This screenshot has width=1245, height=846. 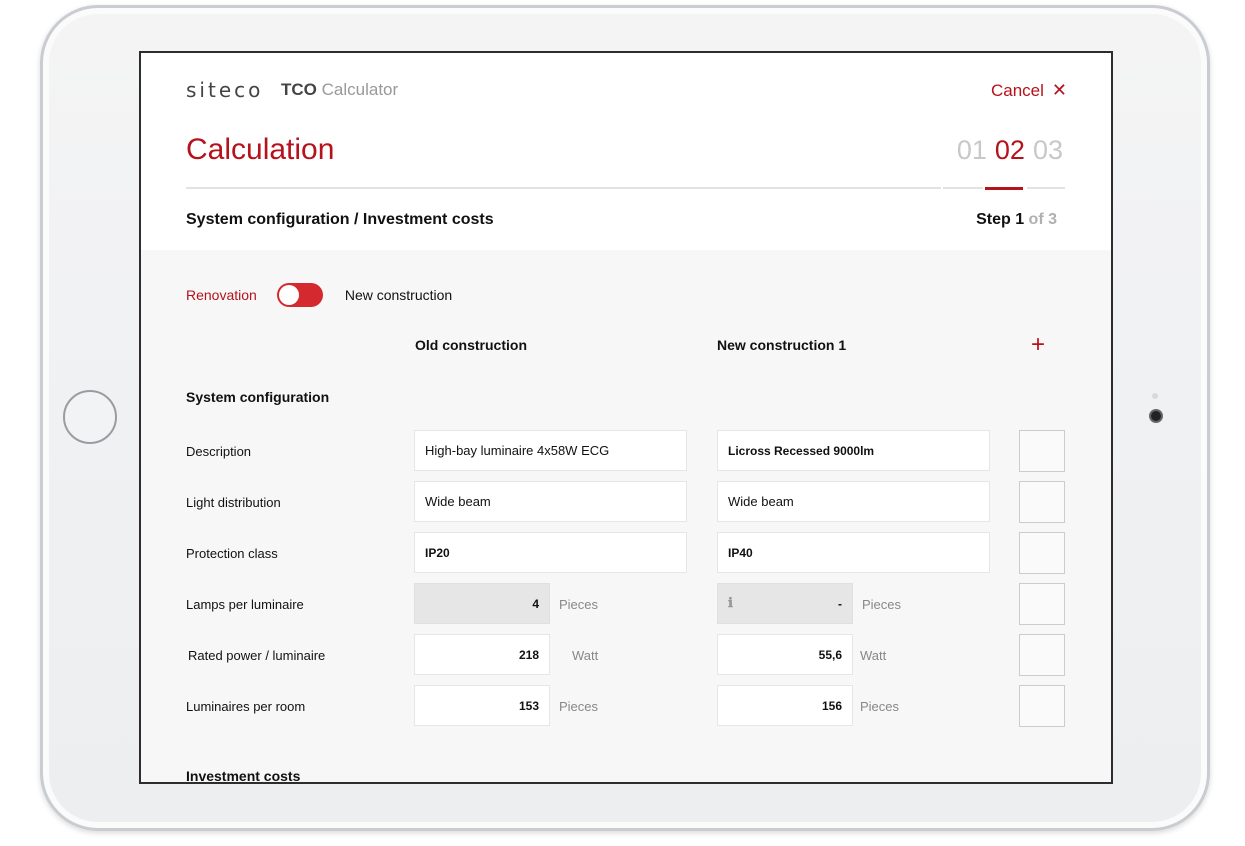 I want to click on protection-class-old-field: IP20, so click(x=550, y=552).